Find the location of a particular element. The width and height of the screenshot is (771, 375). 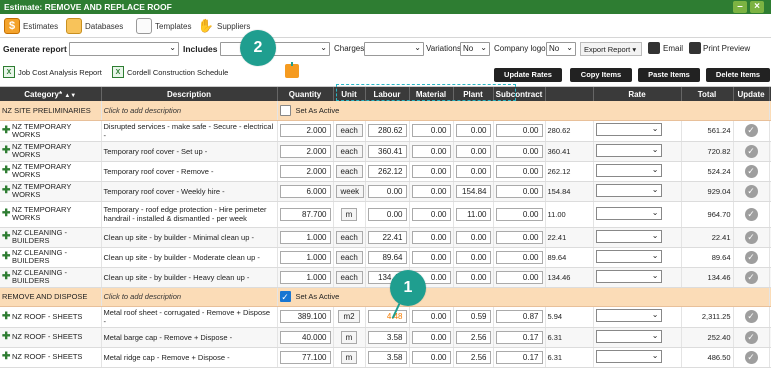

quantity-input: 40.000 is located at coordinates (305, 337).